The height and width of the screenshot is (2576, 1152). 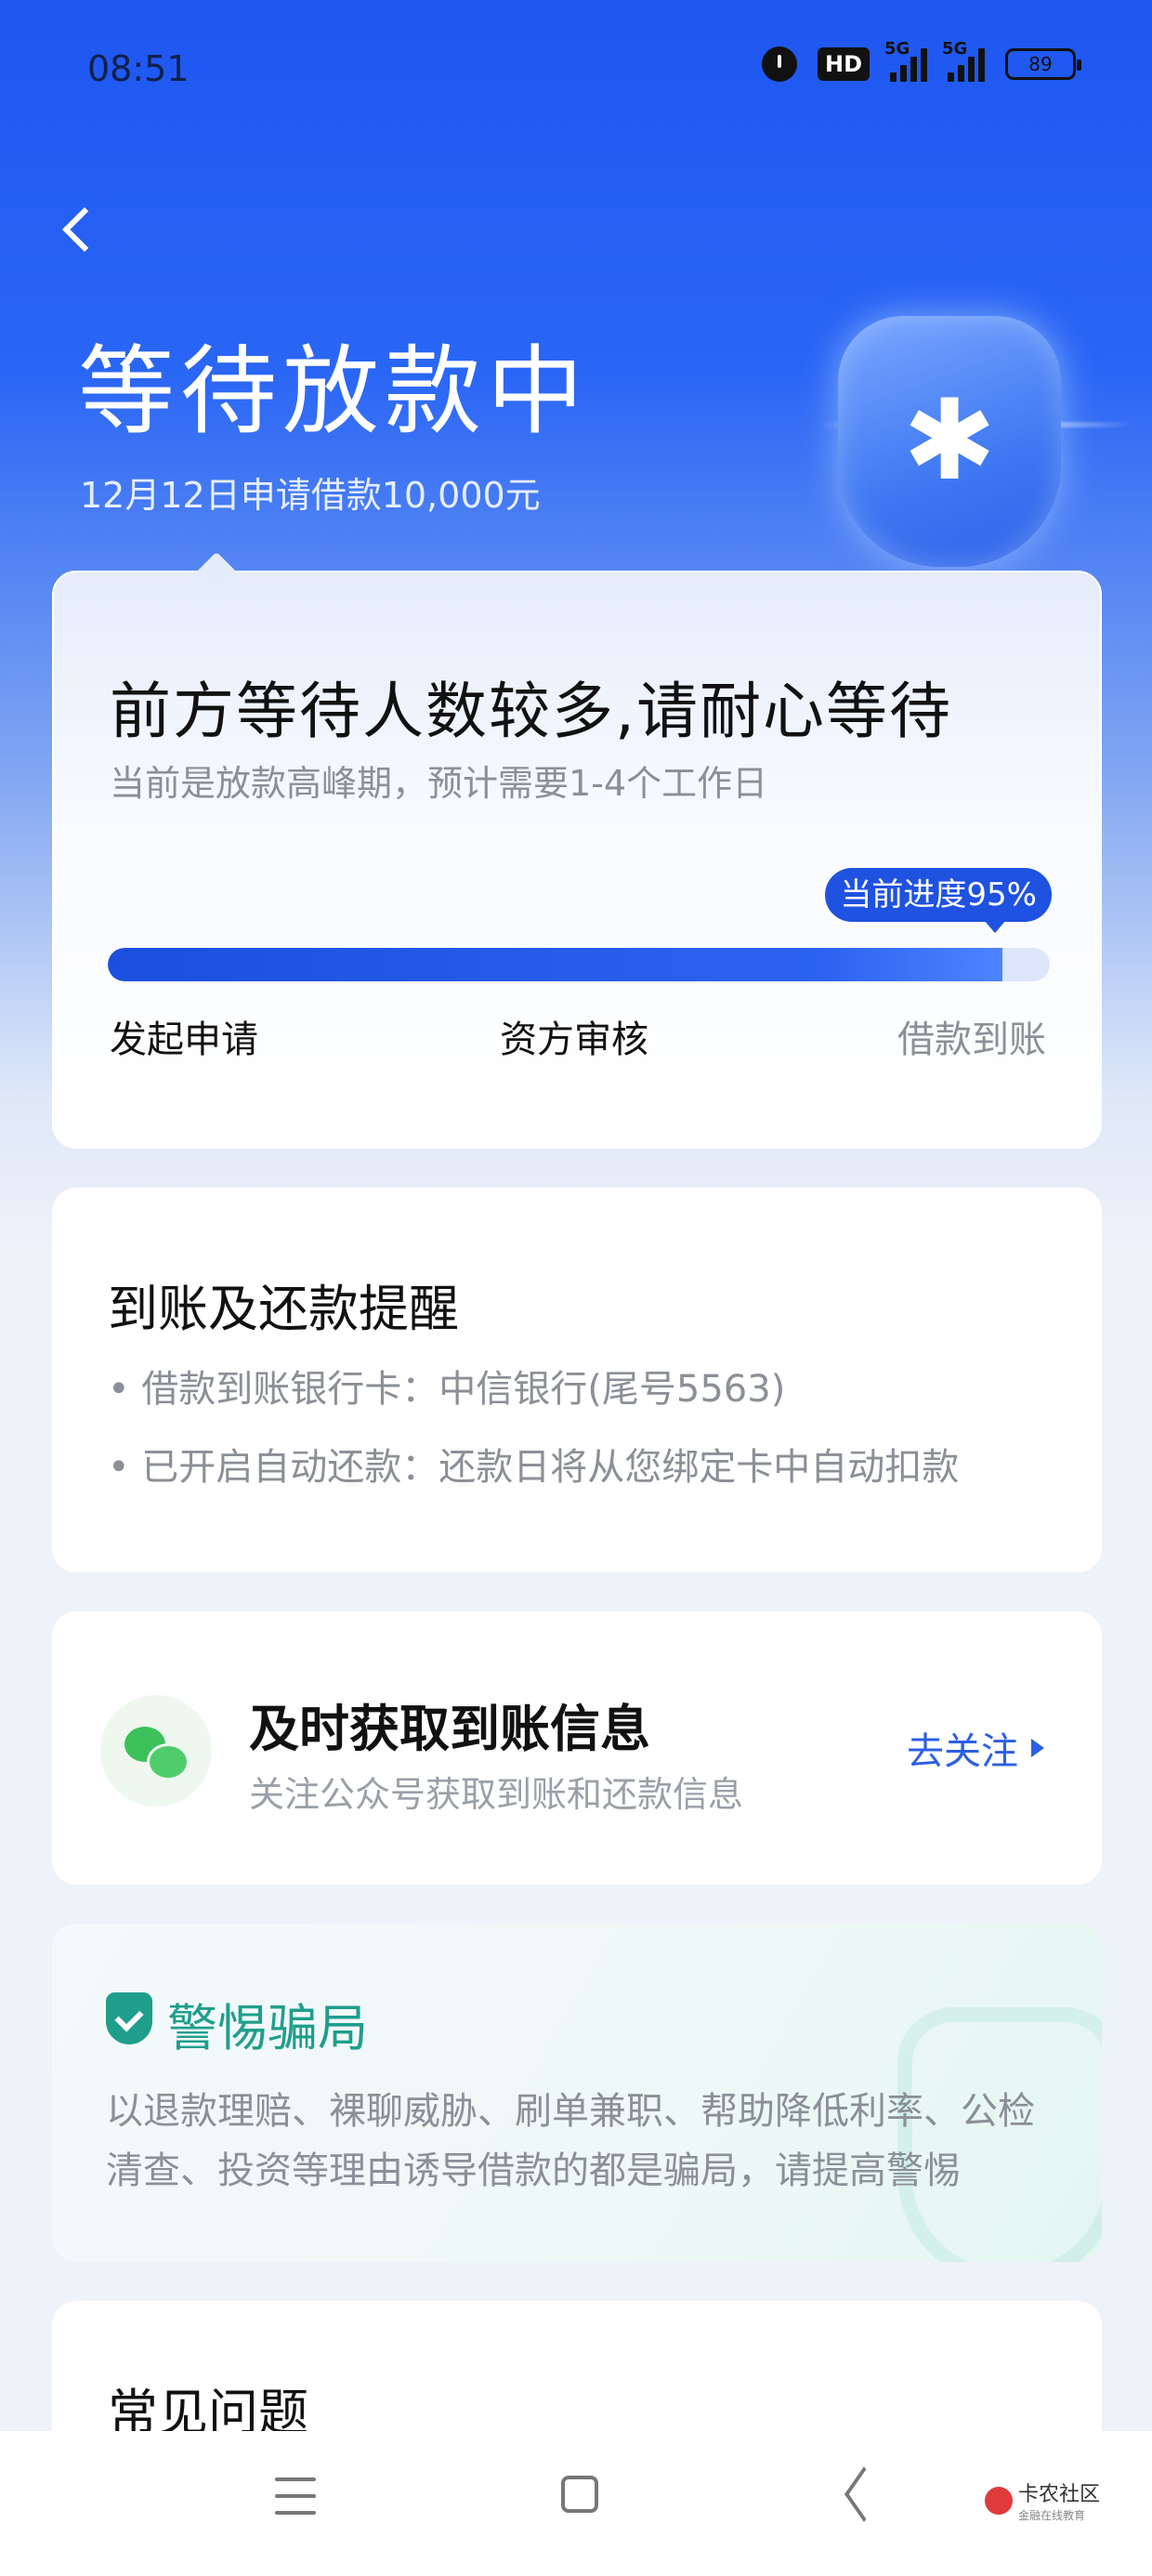 What do you see at coordinates (267, 2028) in the screenshot?
I see `fraud-title: 警惕骗局` at bounding box center [267, 2028].